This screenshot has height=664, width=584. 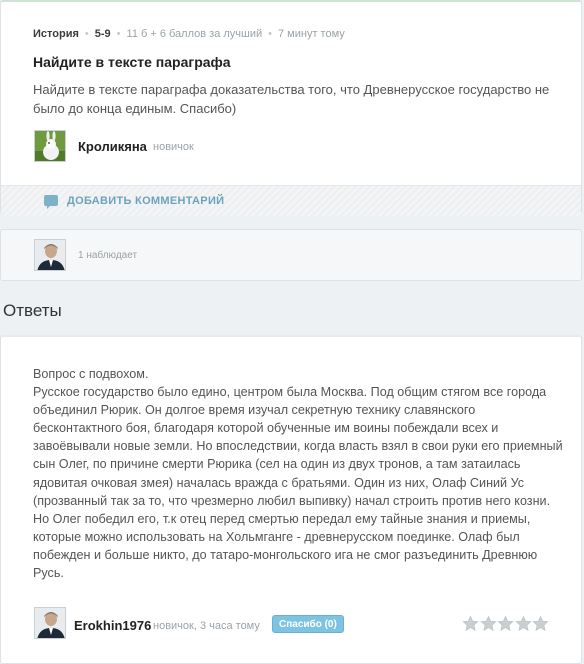 What do you see at coordinates (51, 202) in the screenshot?
I see `comment-icon` at bounding box center [51, 202].